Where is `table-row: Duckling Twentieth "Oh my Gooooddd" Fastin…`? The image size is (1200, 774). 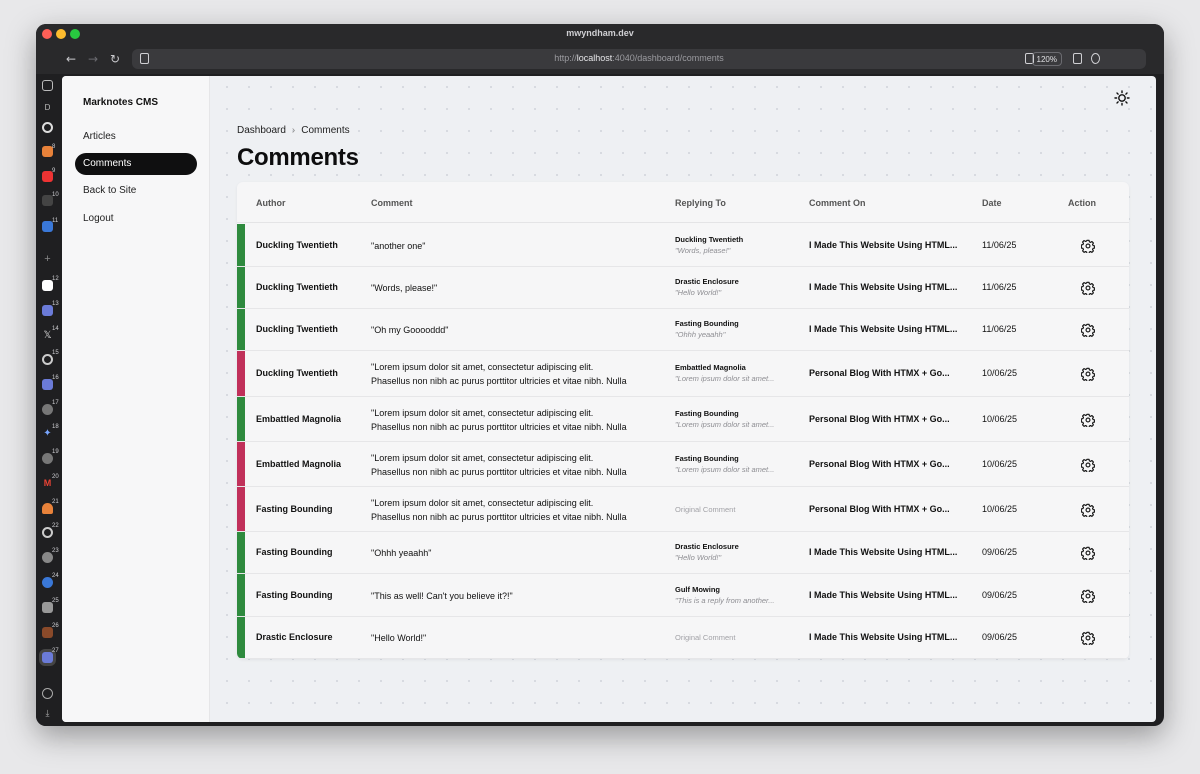 table-row: Duckling Twentieth "Oh my Gooooddd" Fastin… is located at coordinates (683, 330).